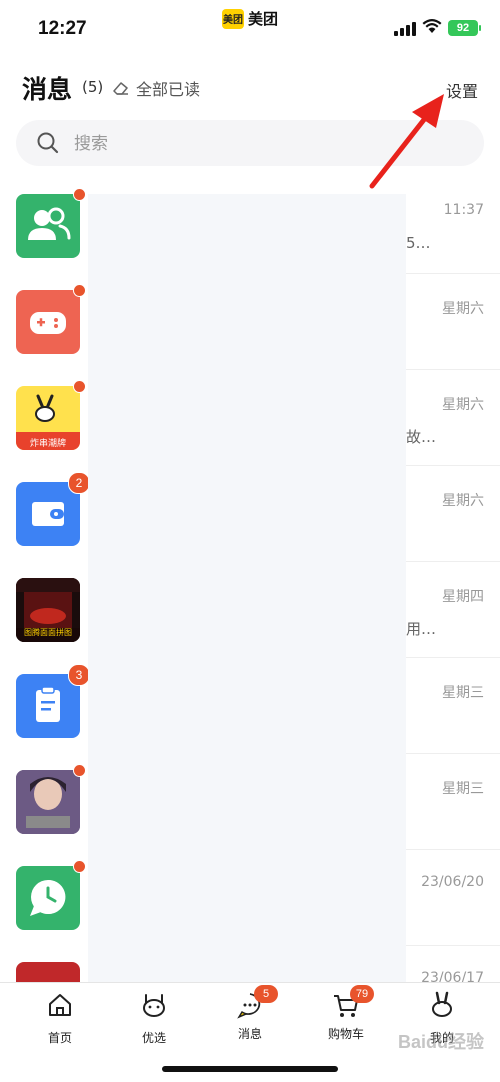 The image size is (500, 1082). Describe the element at coordinates (48, 972) in the screenshot. I see `shop-avatar` at that location.